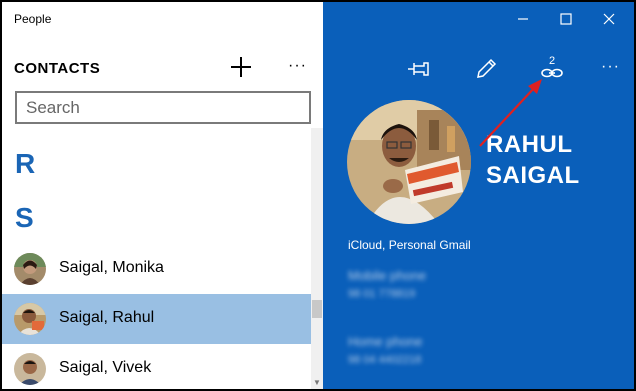  I want to click on edit-icon, so click(487, 68).